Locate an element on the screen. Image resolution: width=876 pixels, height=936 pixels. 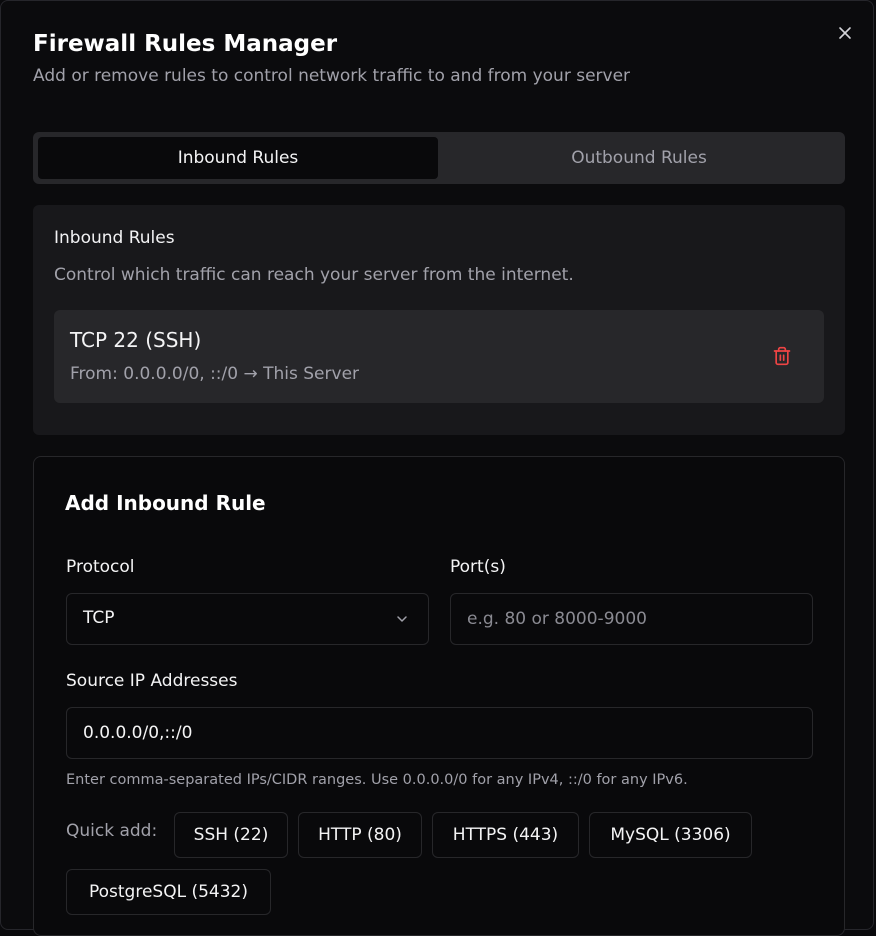
quick-add-label: Quick add: is located at coordinates (112, 831).